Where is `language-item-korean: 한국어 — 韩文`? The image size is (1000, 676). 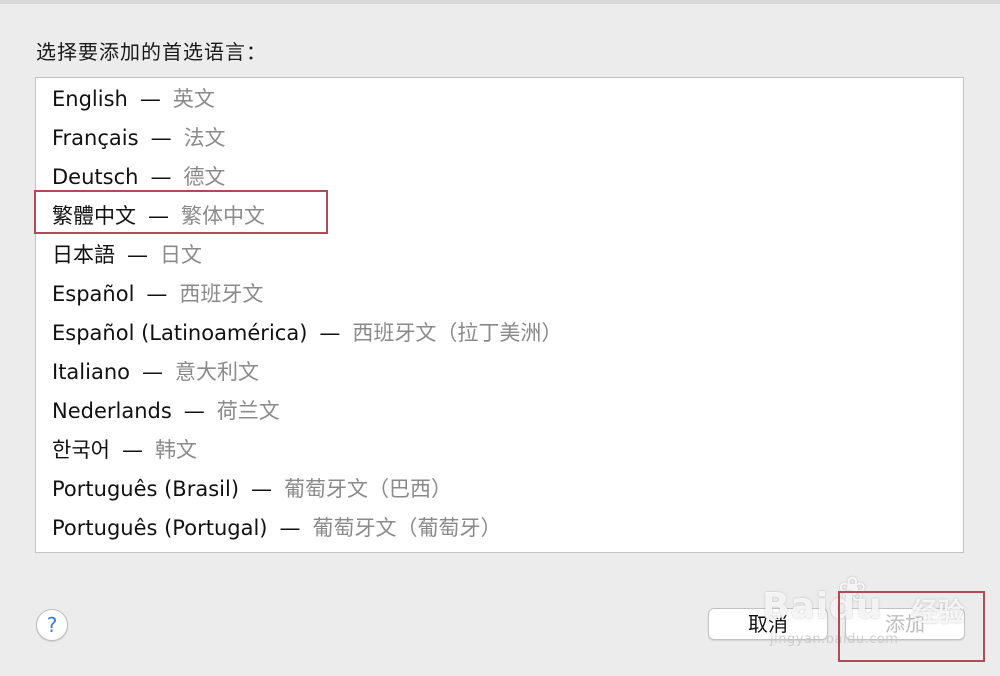 language-item-korean: 한국어 — 韩文 is located at coordinates (124, 450).